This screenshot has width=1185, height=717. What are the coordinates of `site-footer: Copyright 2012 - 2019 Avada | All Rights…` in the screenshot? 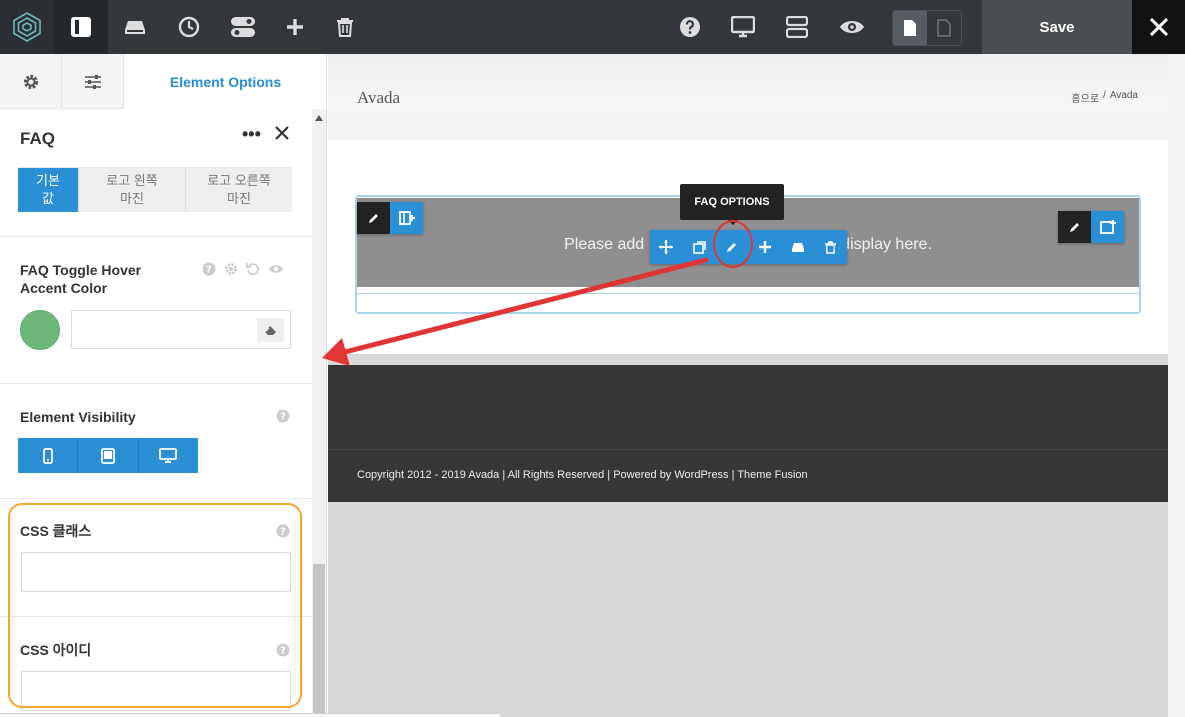 It's located at (748, 433).